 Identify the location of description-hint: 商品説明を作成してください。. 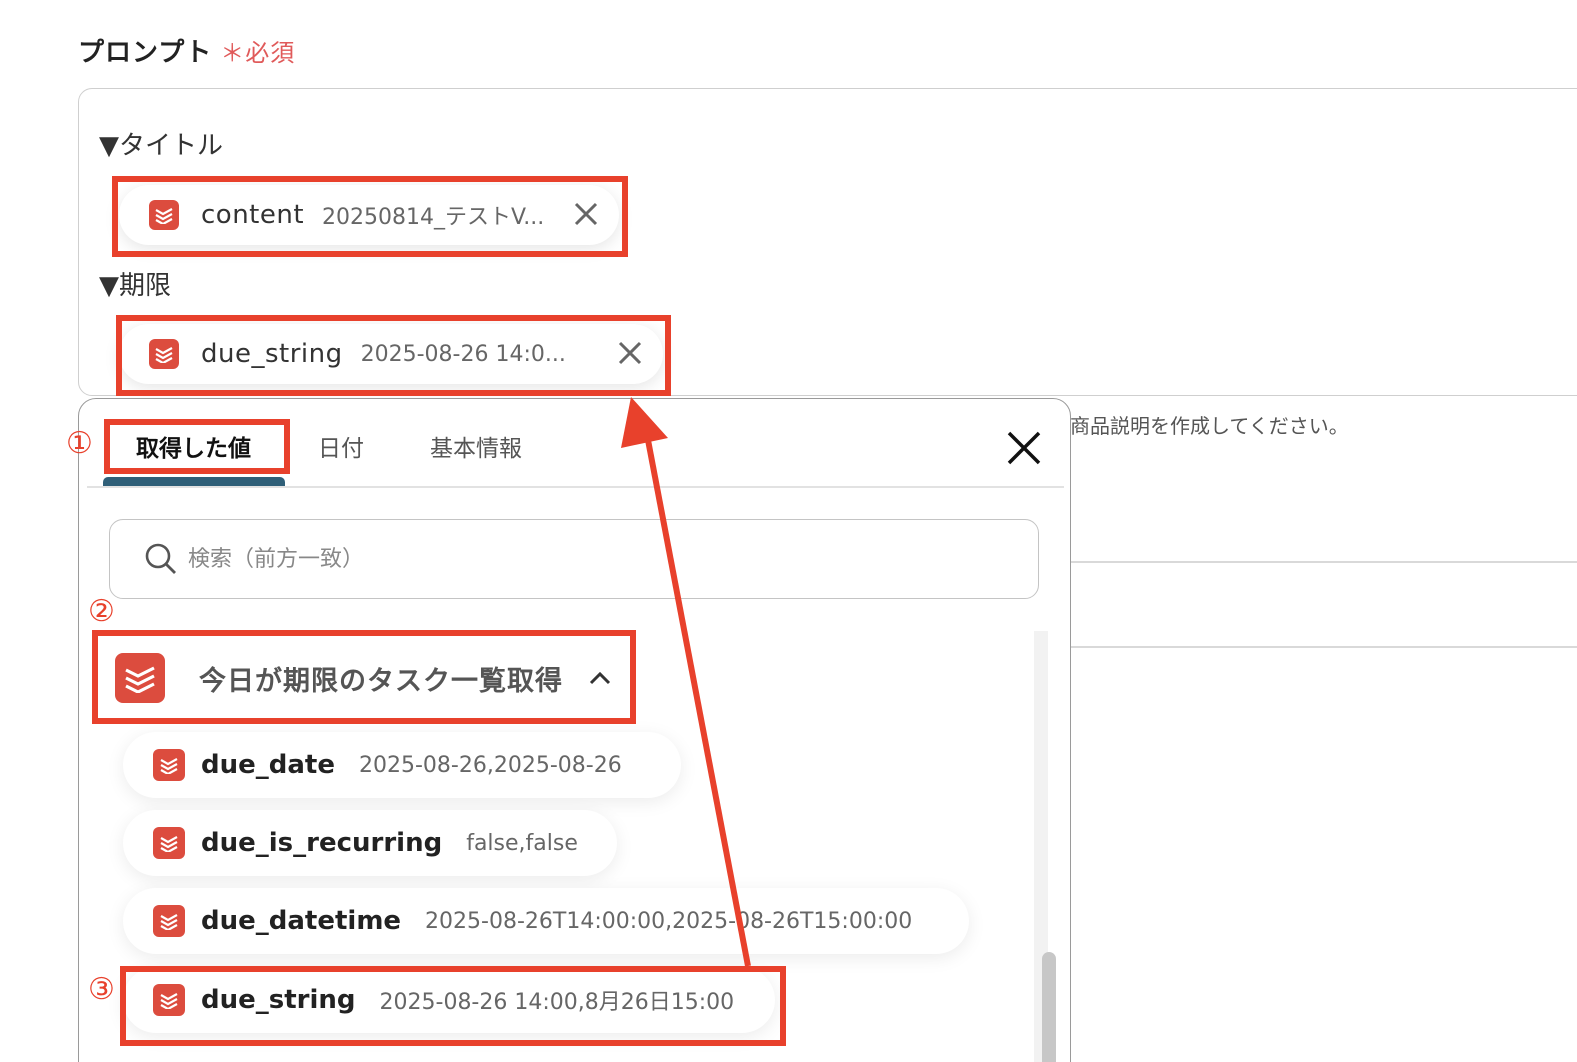
(1209, 426).